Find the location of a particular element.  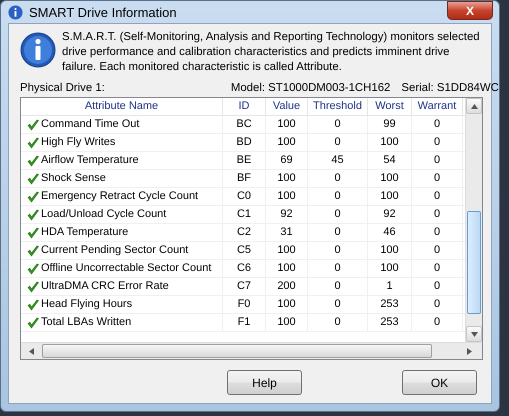

table-cell-text: C5 is located at coordinates (244, 250).